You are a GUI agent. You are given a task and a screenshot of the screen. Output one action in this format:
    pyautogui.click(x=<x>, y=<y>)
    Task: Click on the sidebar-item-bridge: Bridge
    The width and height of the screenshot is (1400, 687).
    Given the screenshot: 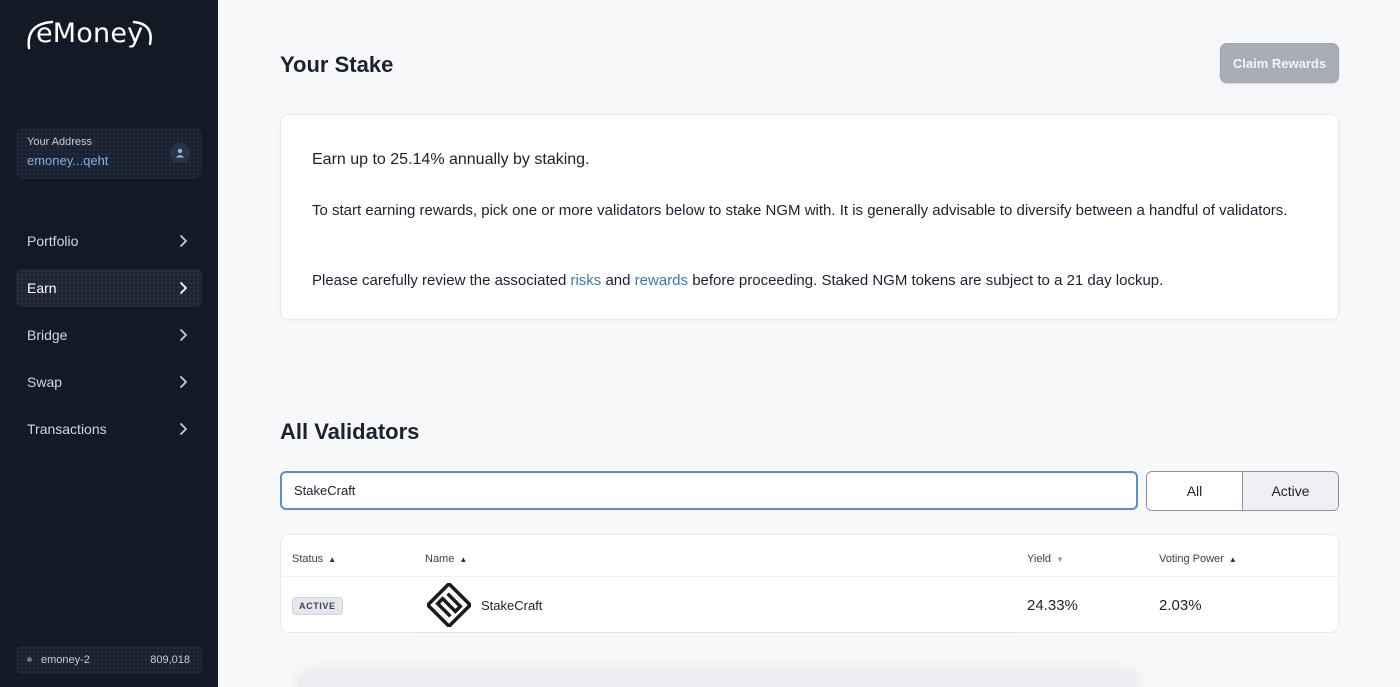 What is the action you would take?
    pyautogui.click(x=109, y=335)
    